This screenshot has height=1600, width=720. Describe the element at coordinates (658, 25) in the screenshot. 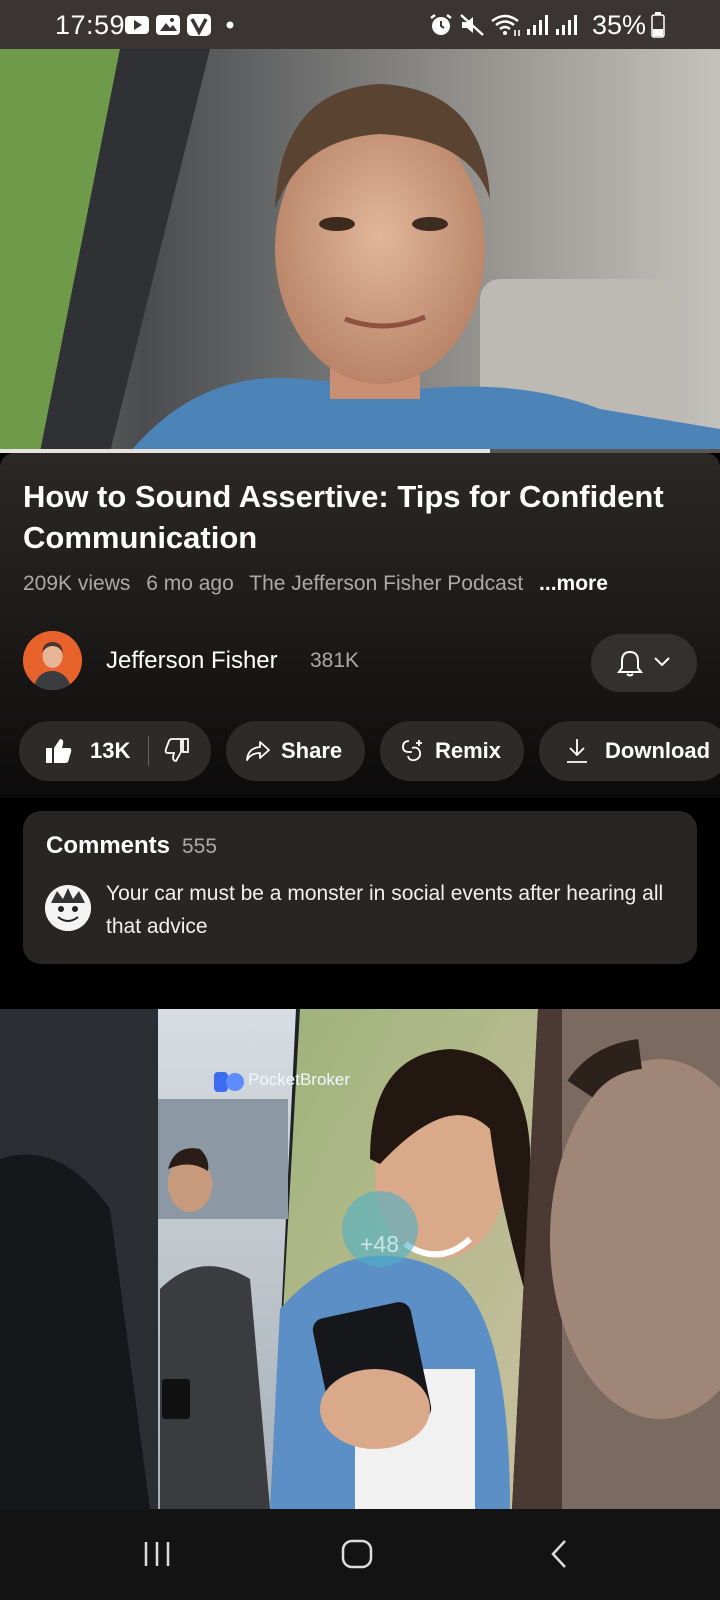

I see `battery-icon` at that location.